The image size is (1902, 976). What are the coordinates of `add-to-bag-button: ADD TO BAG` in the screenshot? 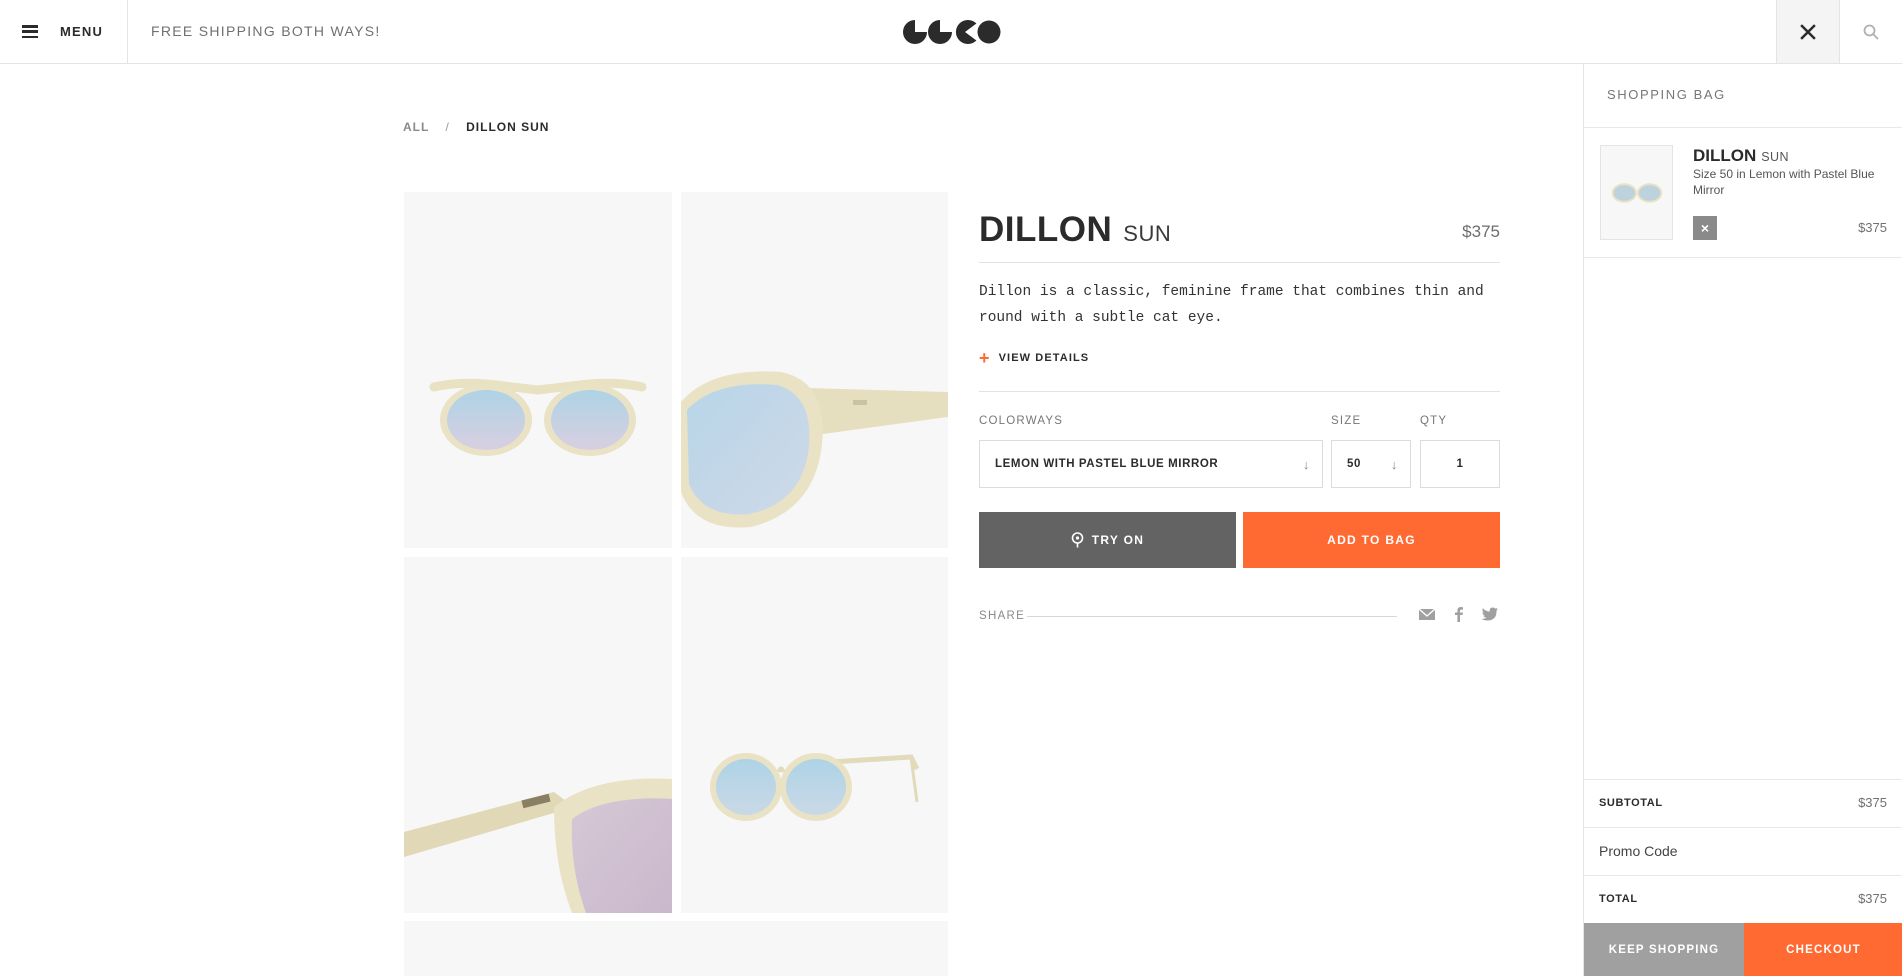 It's located at (1371, 540).